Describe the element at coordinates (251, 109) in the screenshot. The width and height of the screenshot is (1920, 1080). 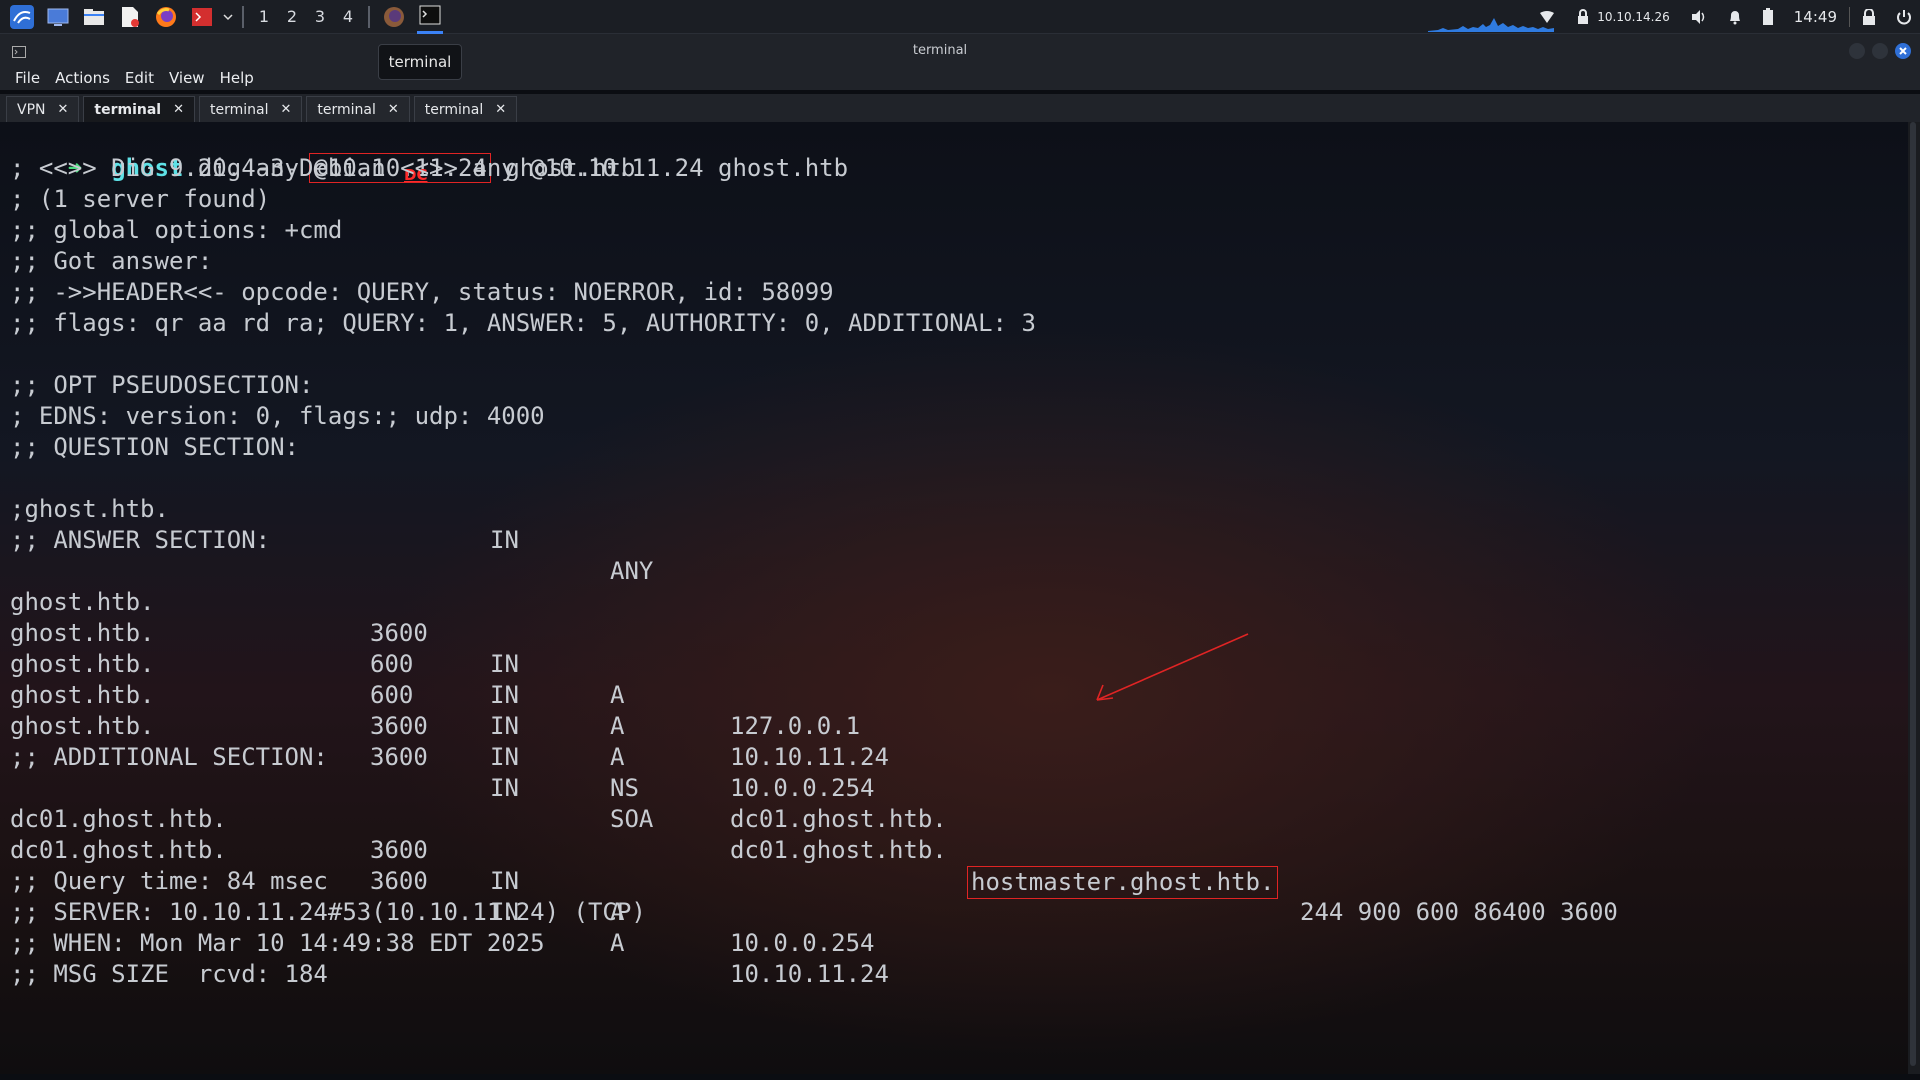
I see `tab-terminal-2: terminal ✕` at that location.